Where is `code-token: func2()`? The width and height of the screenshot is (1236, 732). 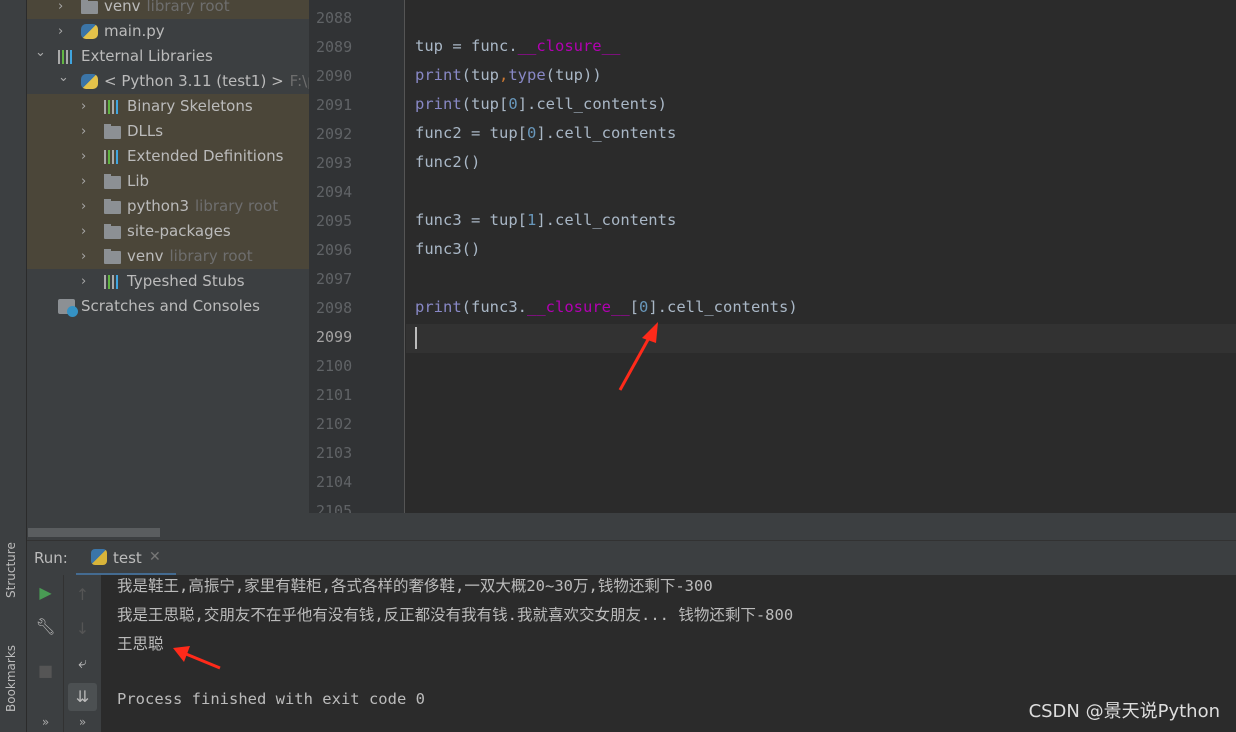
code-token: func2() is located at coordinates (448, 162).